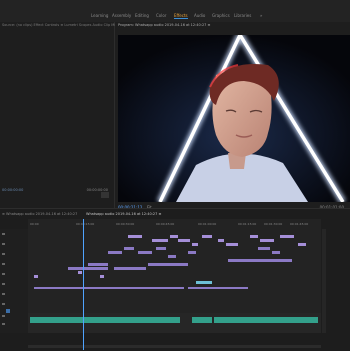 The height and width of the screenshot is (351, 350). What do you see at coordinates (247, 224) in the screenshot?
I see `ruler-label: 00:01:15:00` at bounding box center [247, 224].